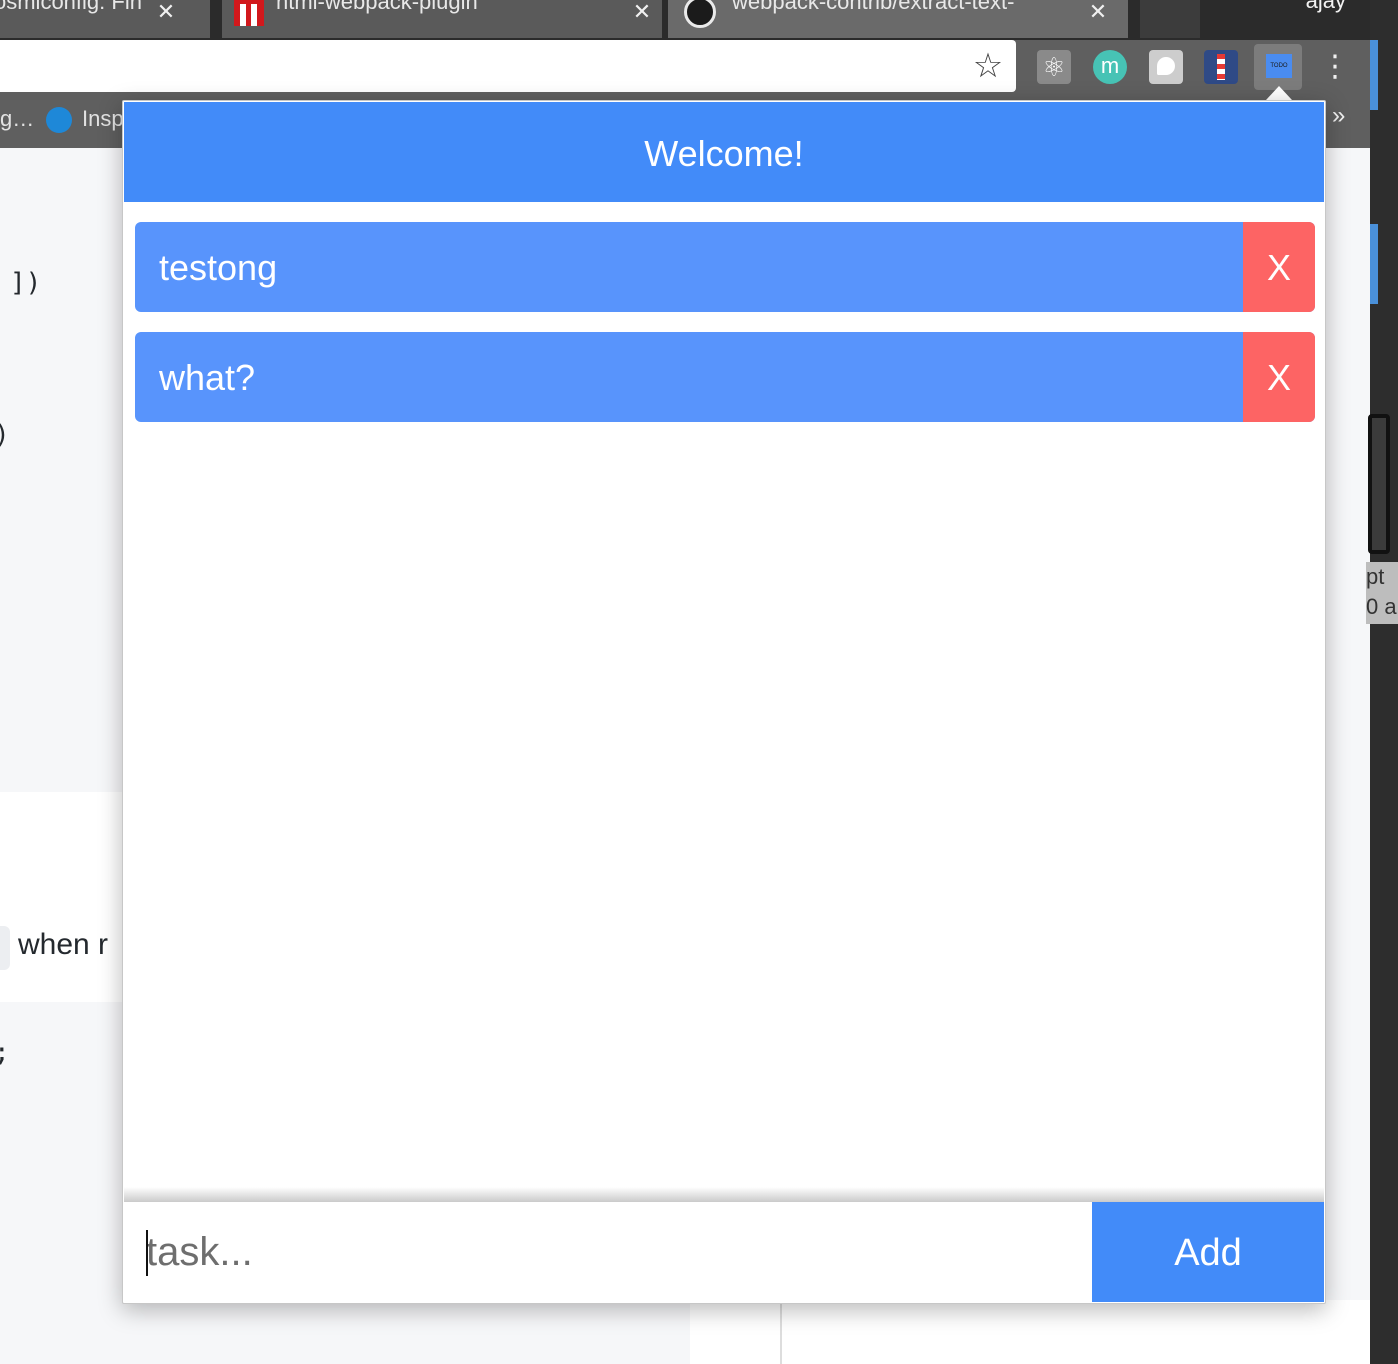 The width and height of the screenshot is (1398, 1364). I want to click on todo-extension-button: TODO, so click(1278, 67).